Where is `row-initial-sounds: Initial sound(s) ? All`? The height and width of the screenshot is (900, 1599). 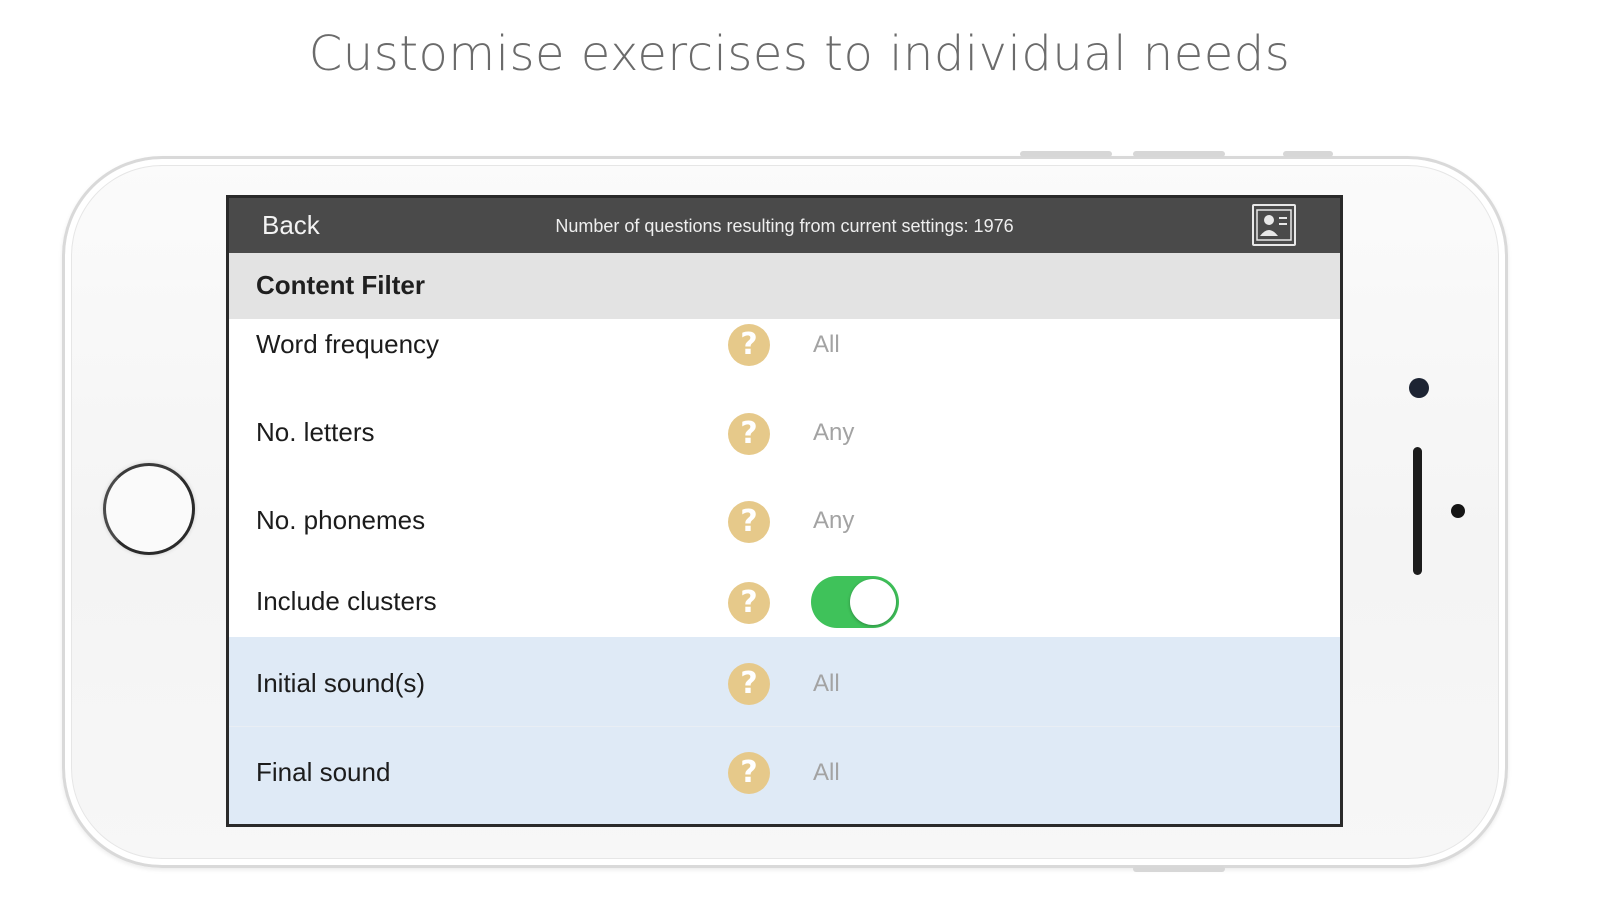 row-initial-sounds: Initial sound(s) ? All is located at coordinates (784, 681).